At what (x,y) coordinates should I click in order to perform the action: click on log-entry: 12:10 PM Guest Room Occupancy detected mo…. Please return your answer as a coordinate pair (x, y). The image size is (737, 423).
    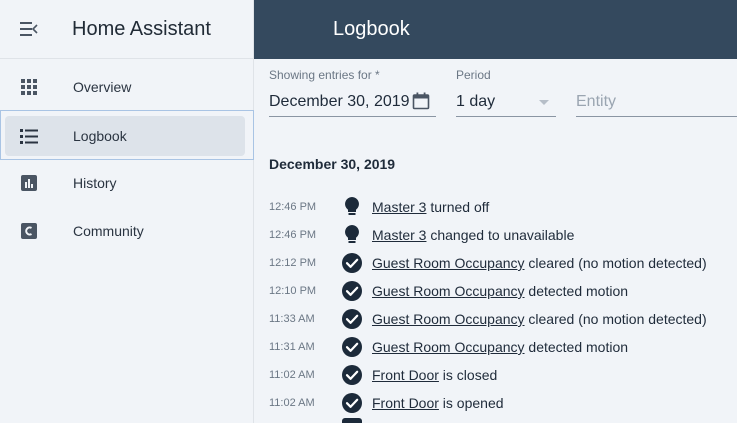
    Looking at the image, I should click on (503, 291).